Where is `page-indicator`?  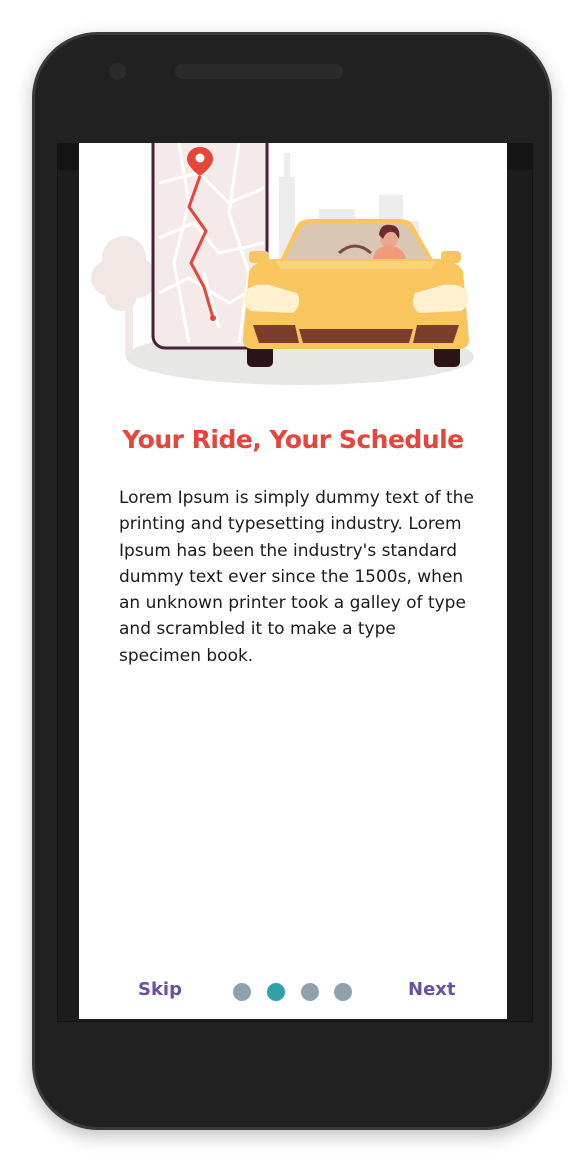 page-indicator is located at coordinates (293, 992).